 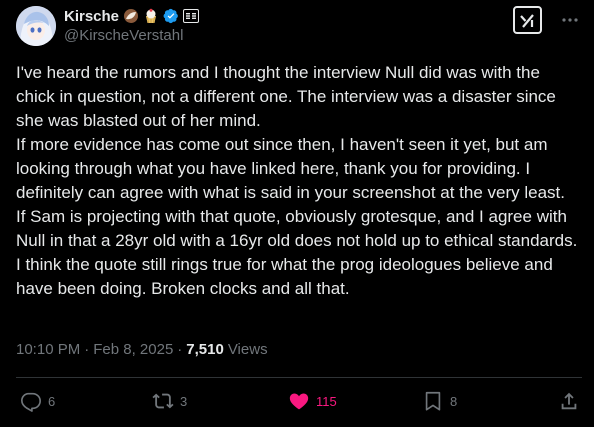 I want to click on reply-button: 6, so click(x=37, y=401).